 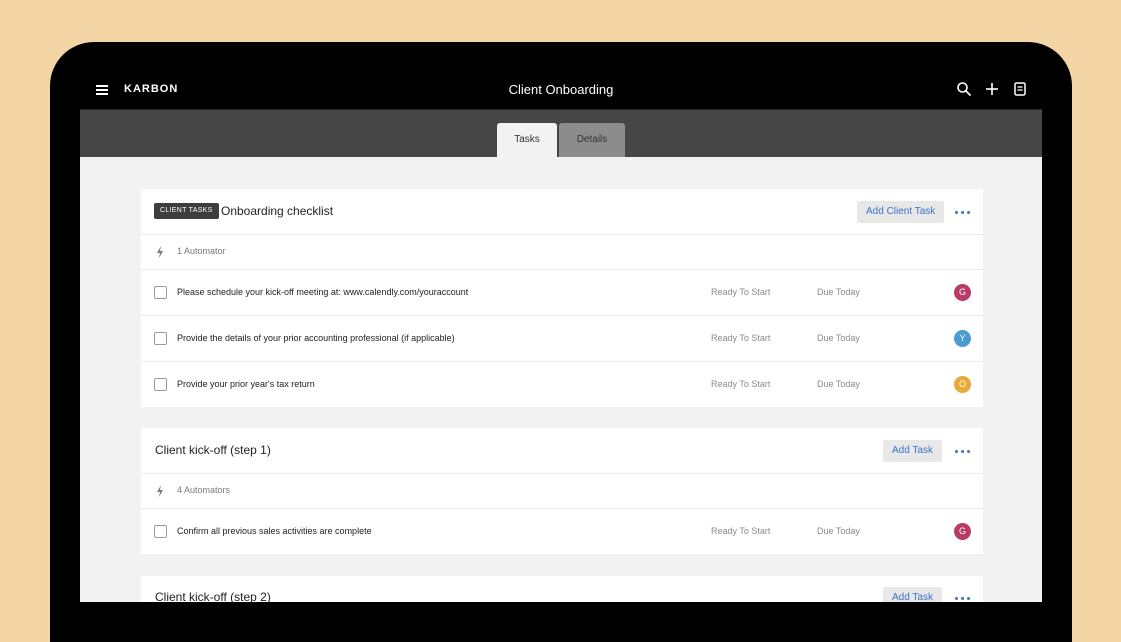 I want to click on section-header: Client kick-off (step 2) Add Task, so click(x=562, y=589).